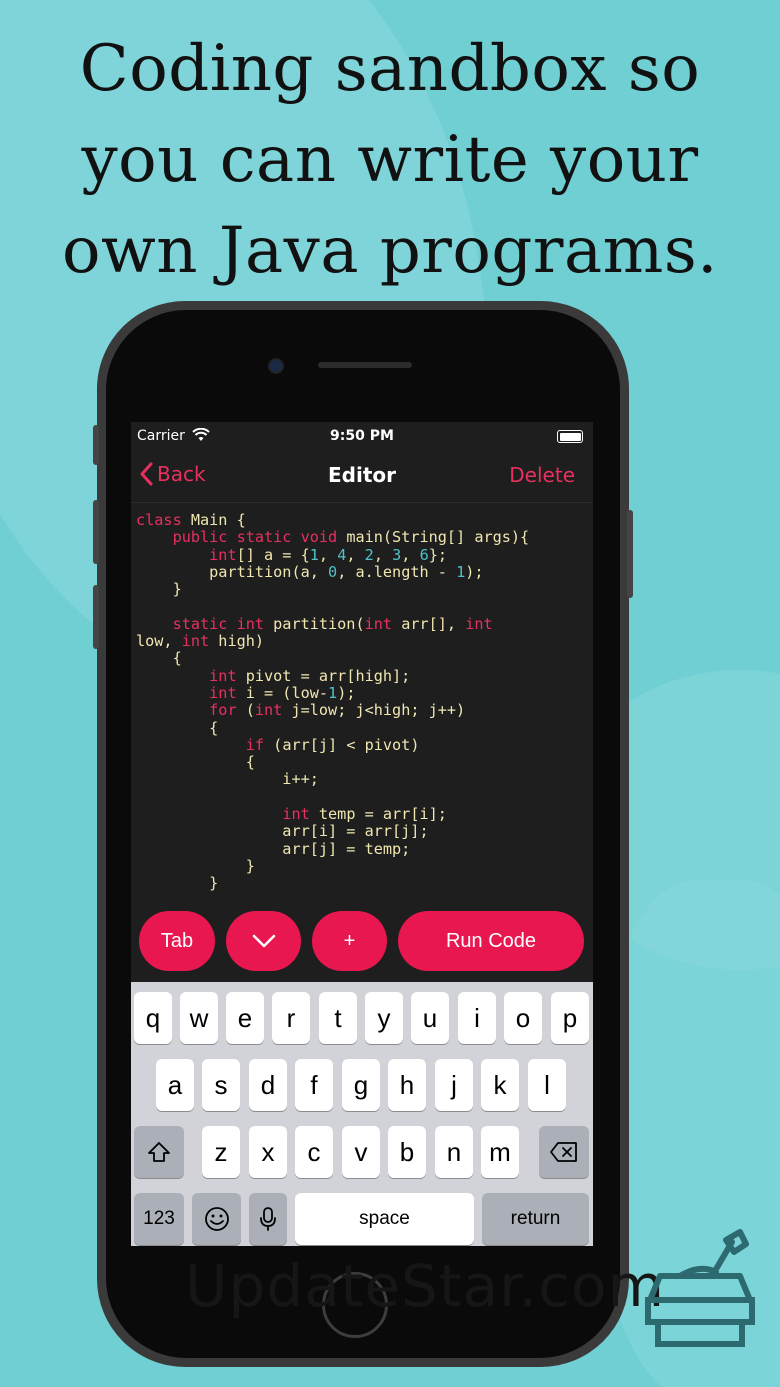 The width and height of the screenshot is (780, 1387). What do you see at coordinates (390, 251) in the screenshot?
I see `headline-line: own Java programs.` at bounding box center [390, 251].